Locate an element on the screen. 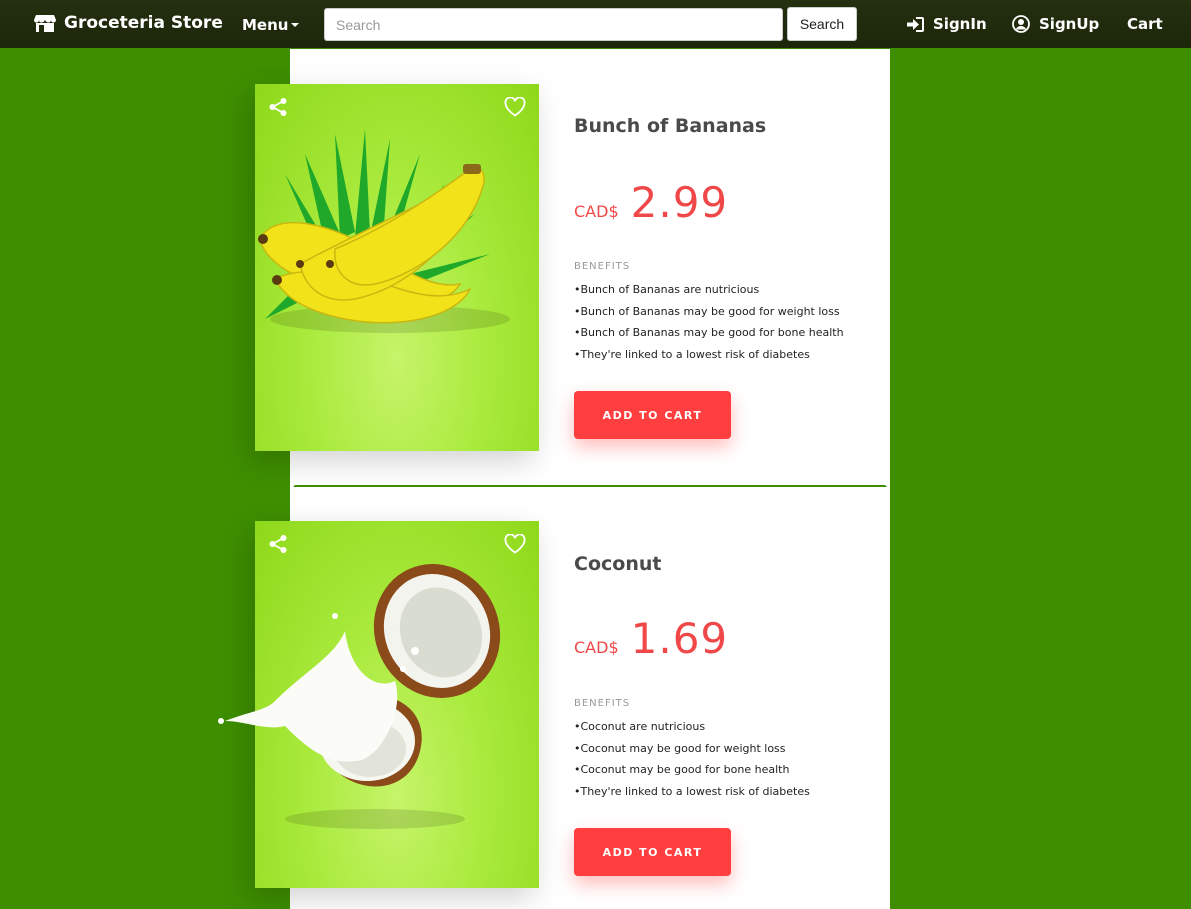 This screenshot has width=1191, height=909. coconut-image is located at coordinates (359, 696).